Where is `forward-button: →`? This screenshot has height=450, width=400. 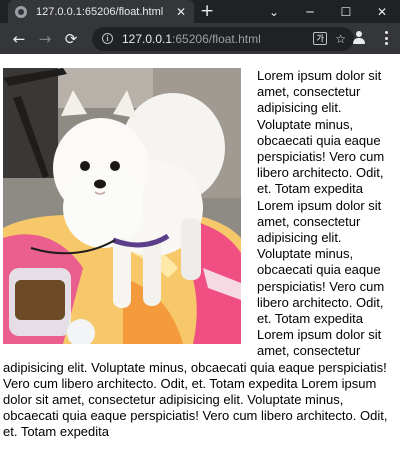
forward-button: → is located at coordinates (45, 39).